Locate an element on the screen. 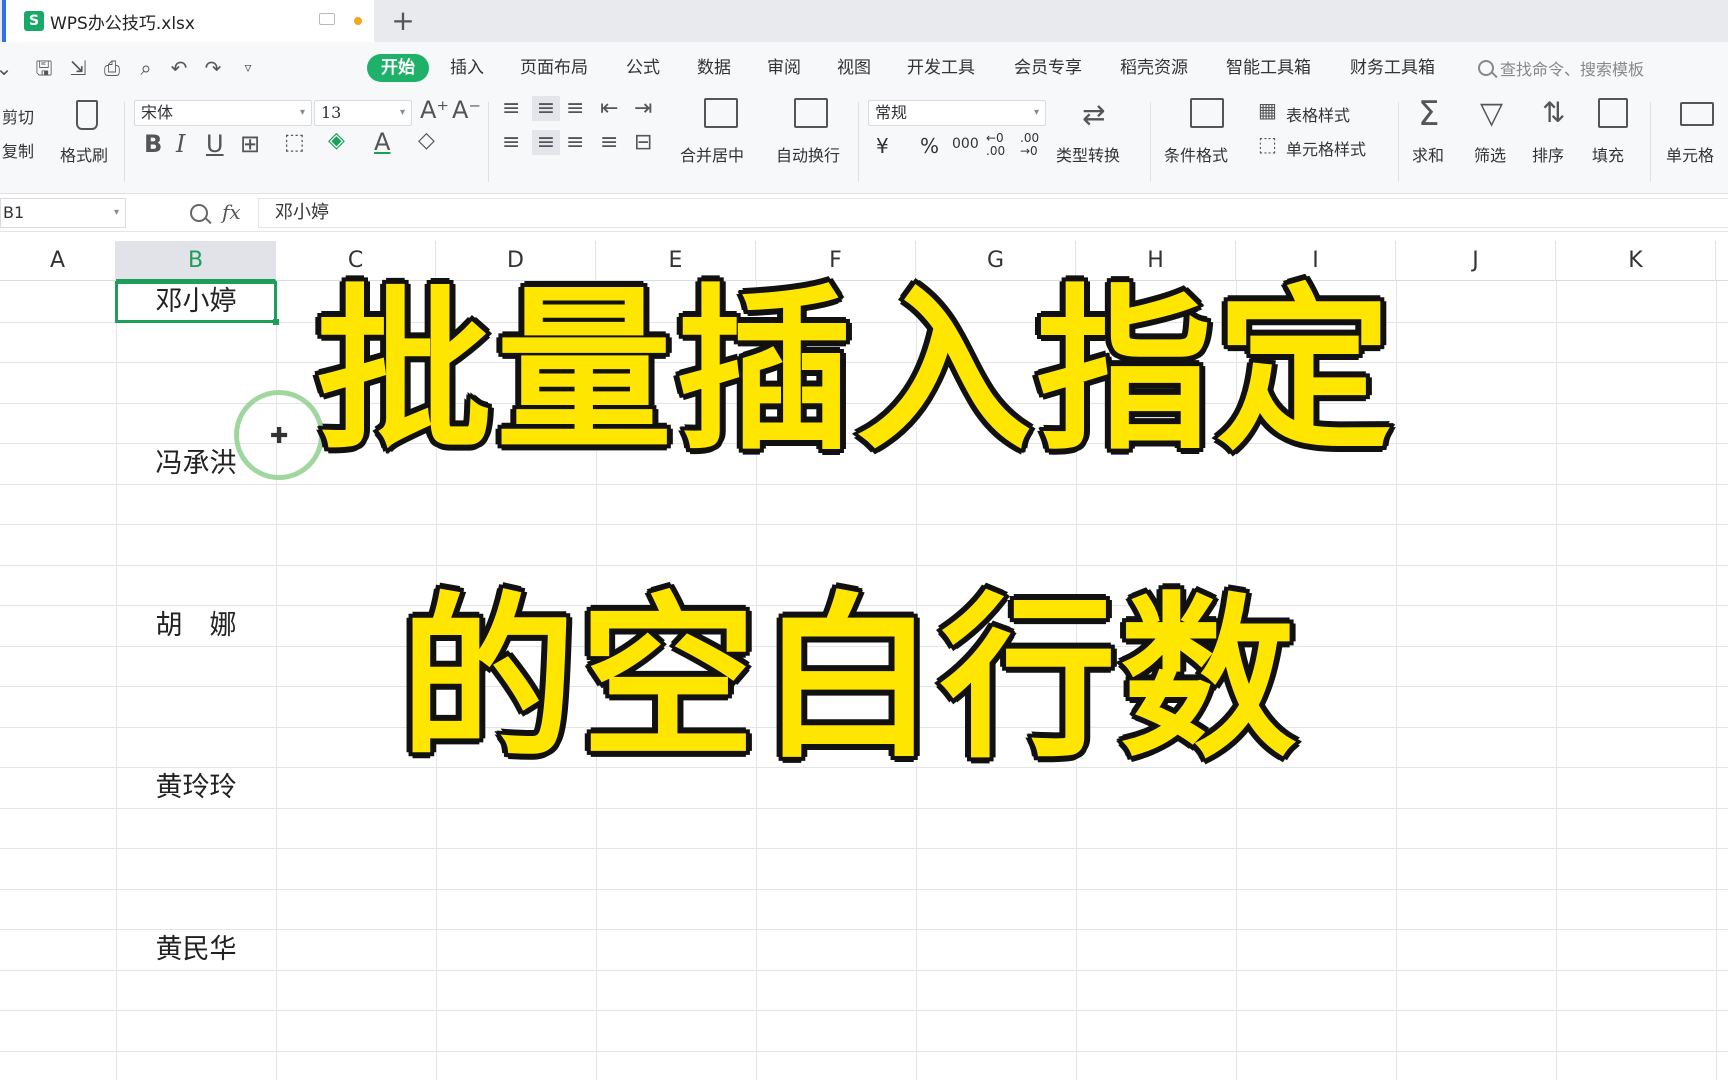 Image resolution: width=1728 pixels, height=1080 pixels. save-icon: 🖫 is located at coordinates (44, 68).